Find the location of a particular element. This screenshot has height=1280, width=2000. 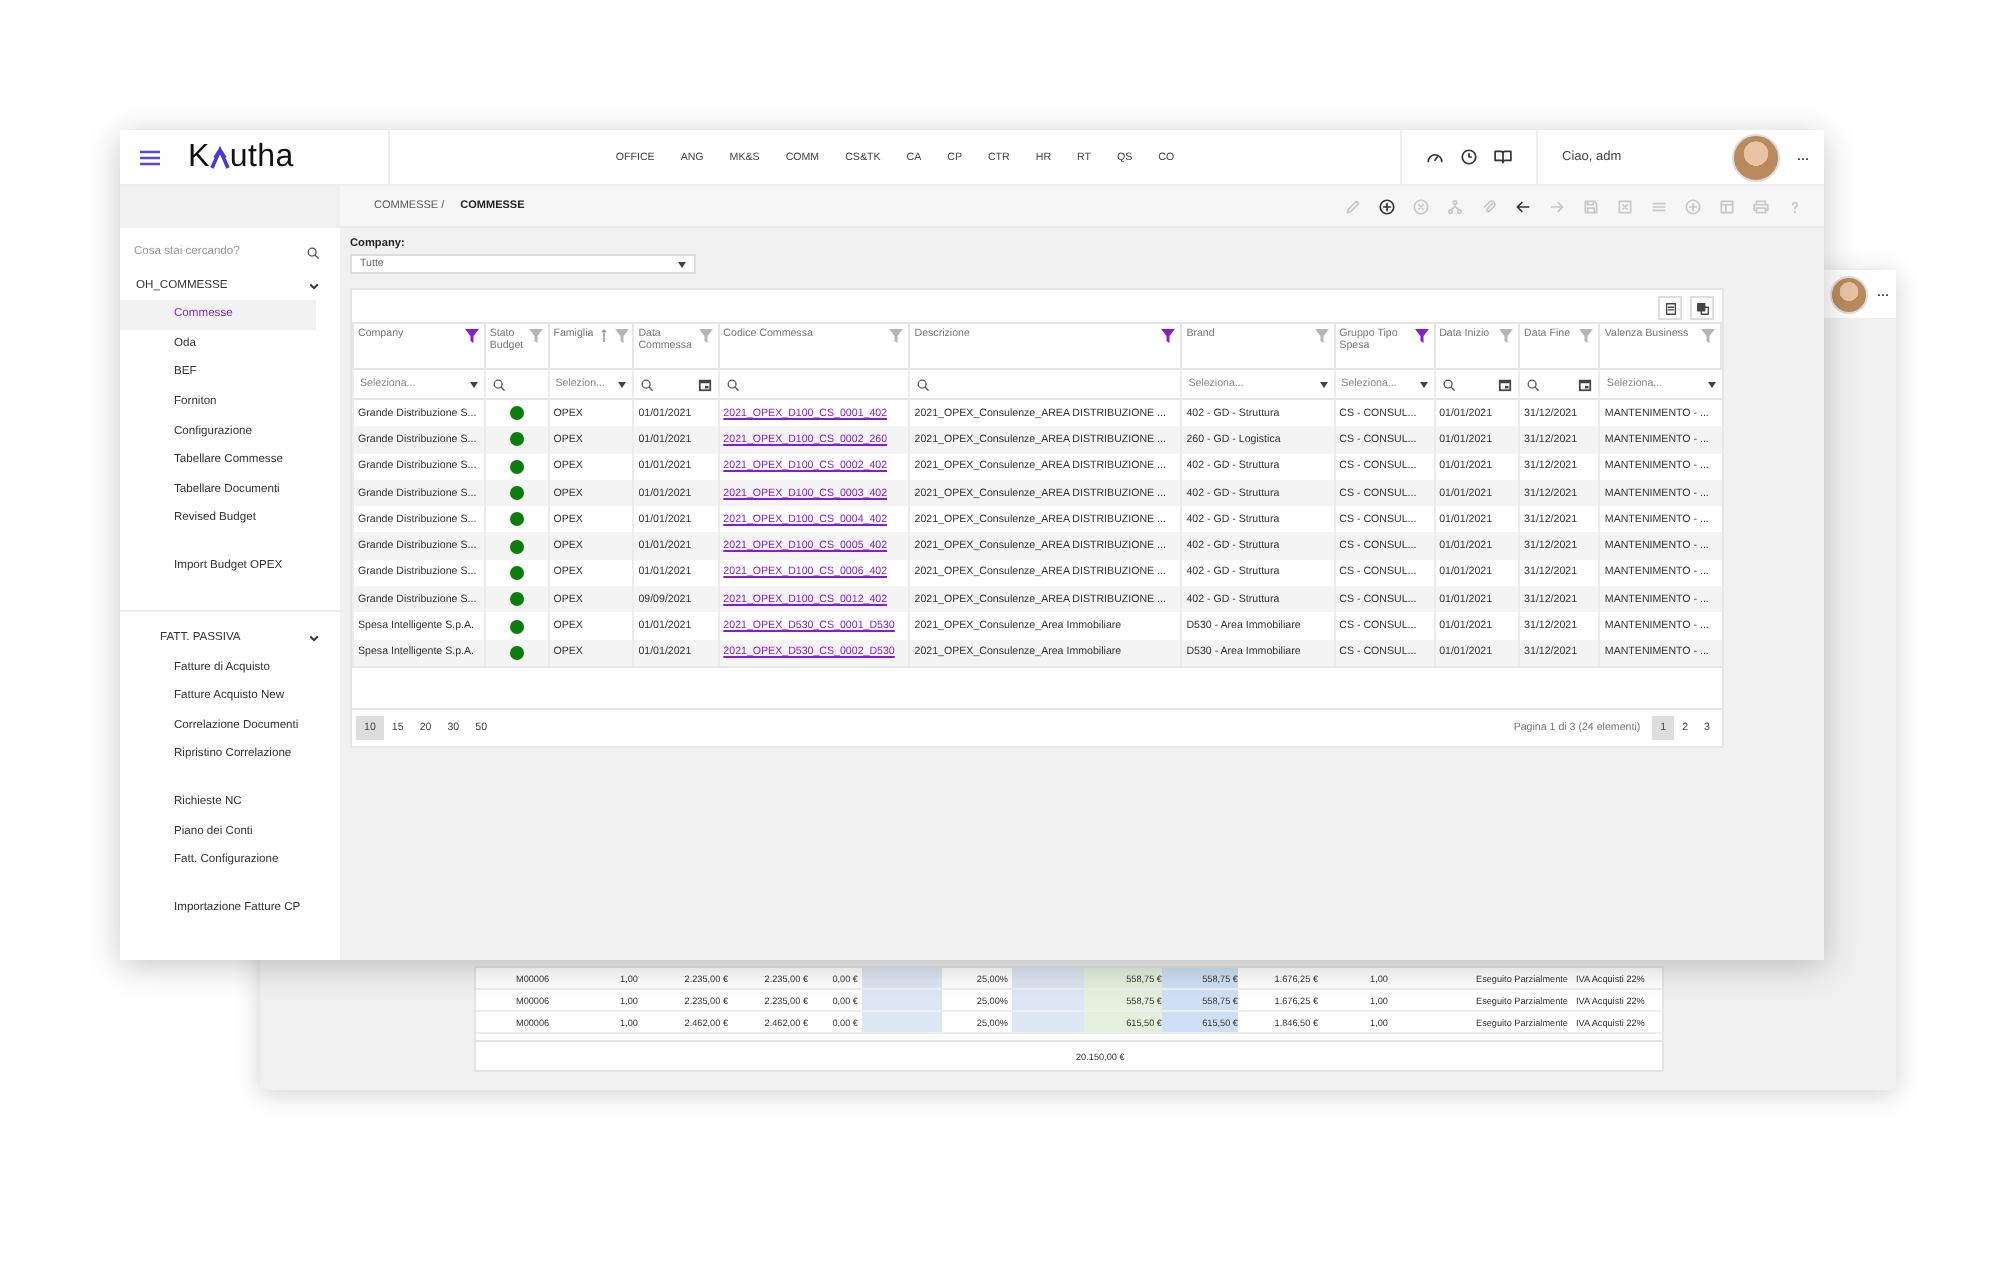

book-icon is located at coordinates (1503, 157).